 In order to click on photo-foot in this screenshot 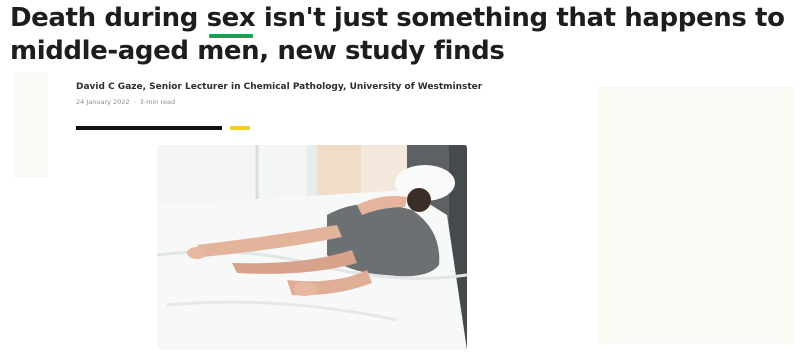, I will do `click(305, 289)`.